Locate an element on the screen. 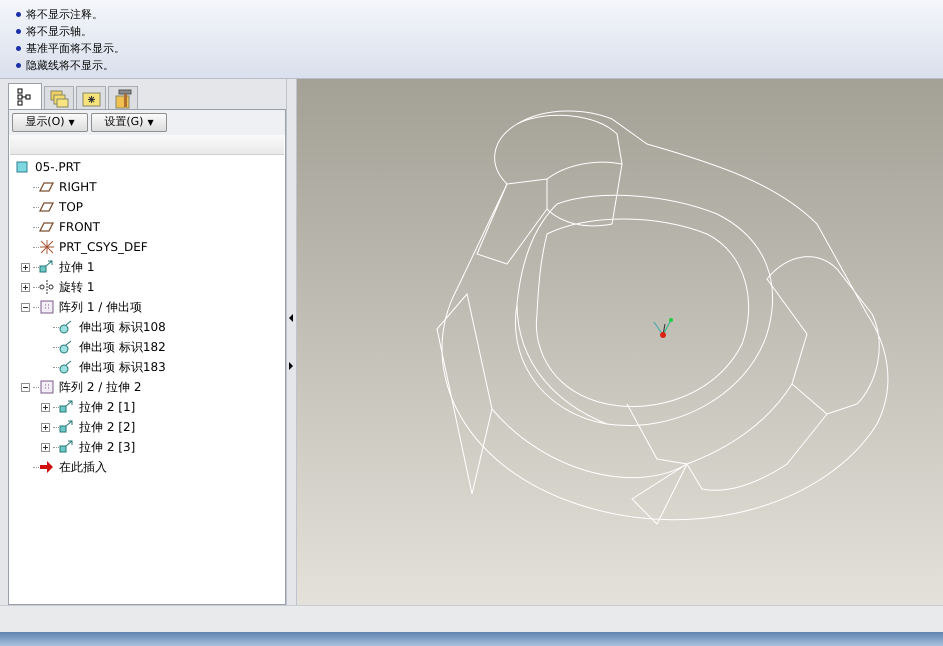  tree-item-label: PRT_CSYS_DEF is located at coordinates (103, 247).